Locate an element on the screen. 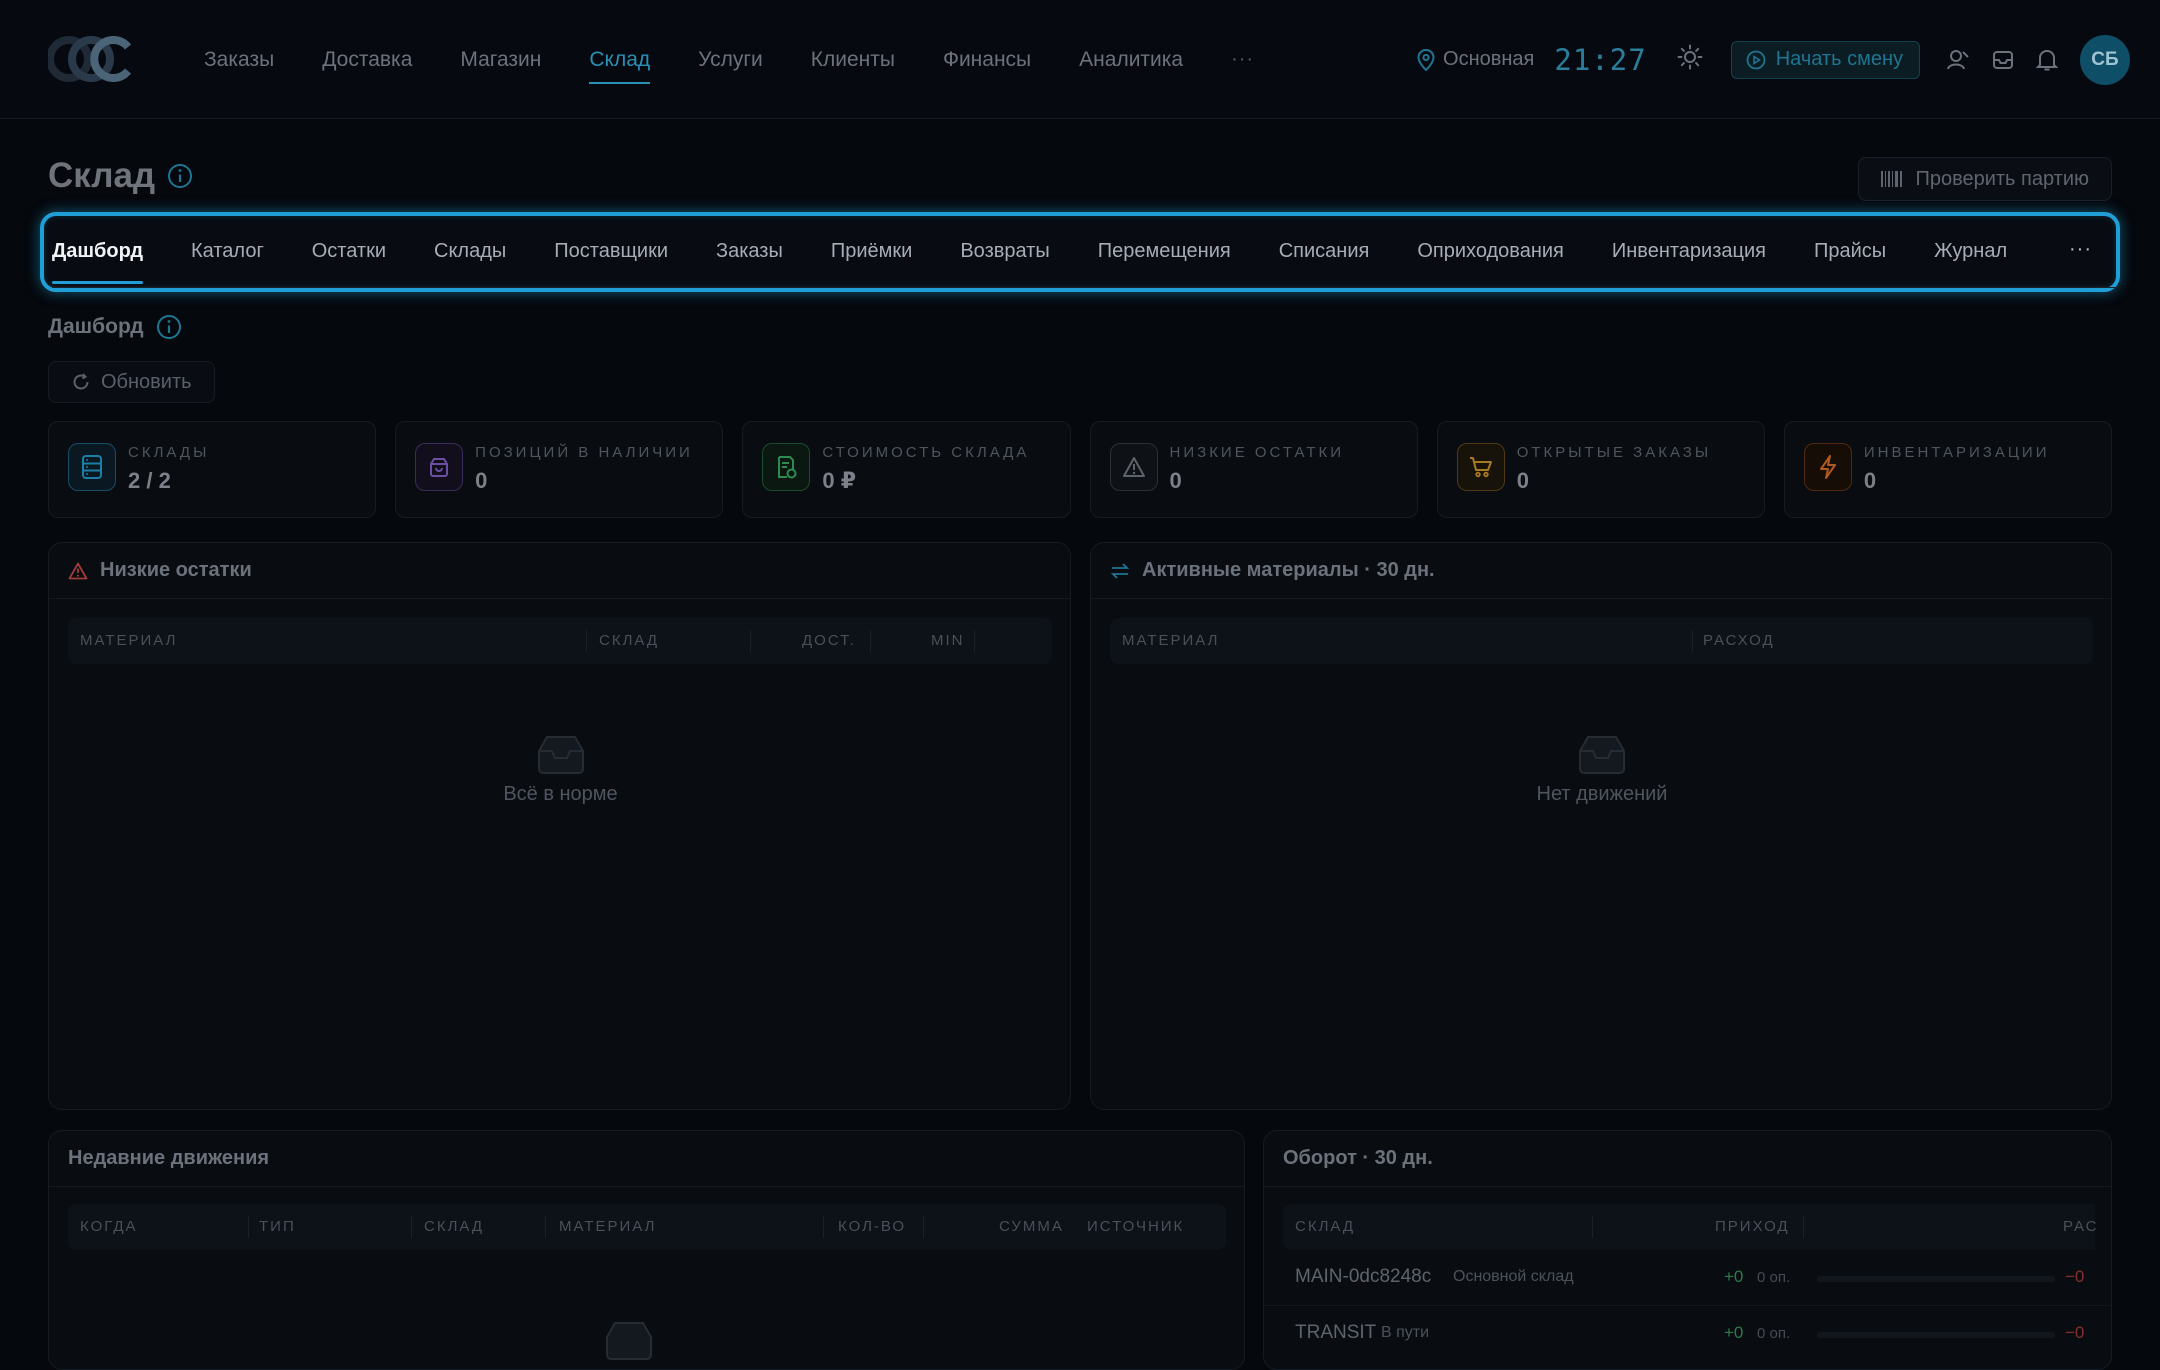  nav-analytics: Аналитика is located at coordinates (1131, 59).